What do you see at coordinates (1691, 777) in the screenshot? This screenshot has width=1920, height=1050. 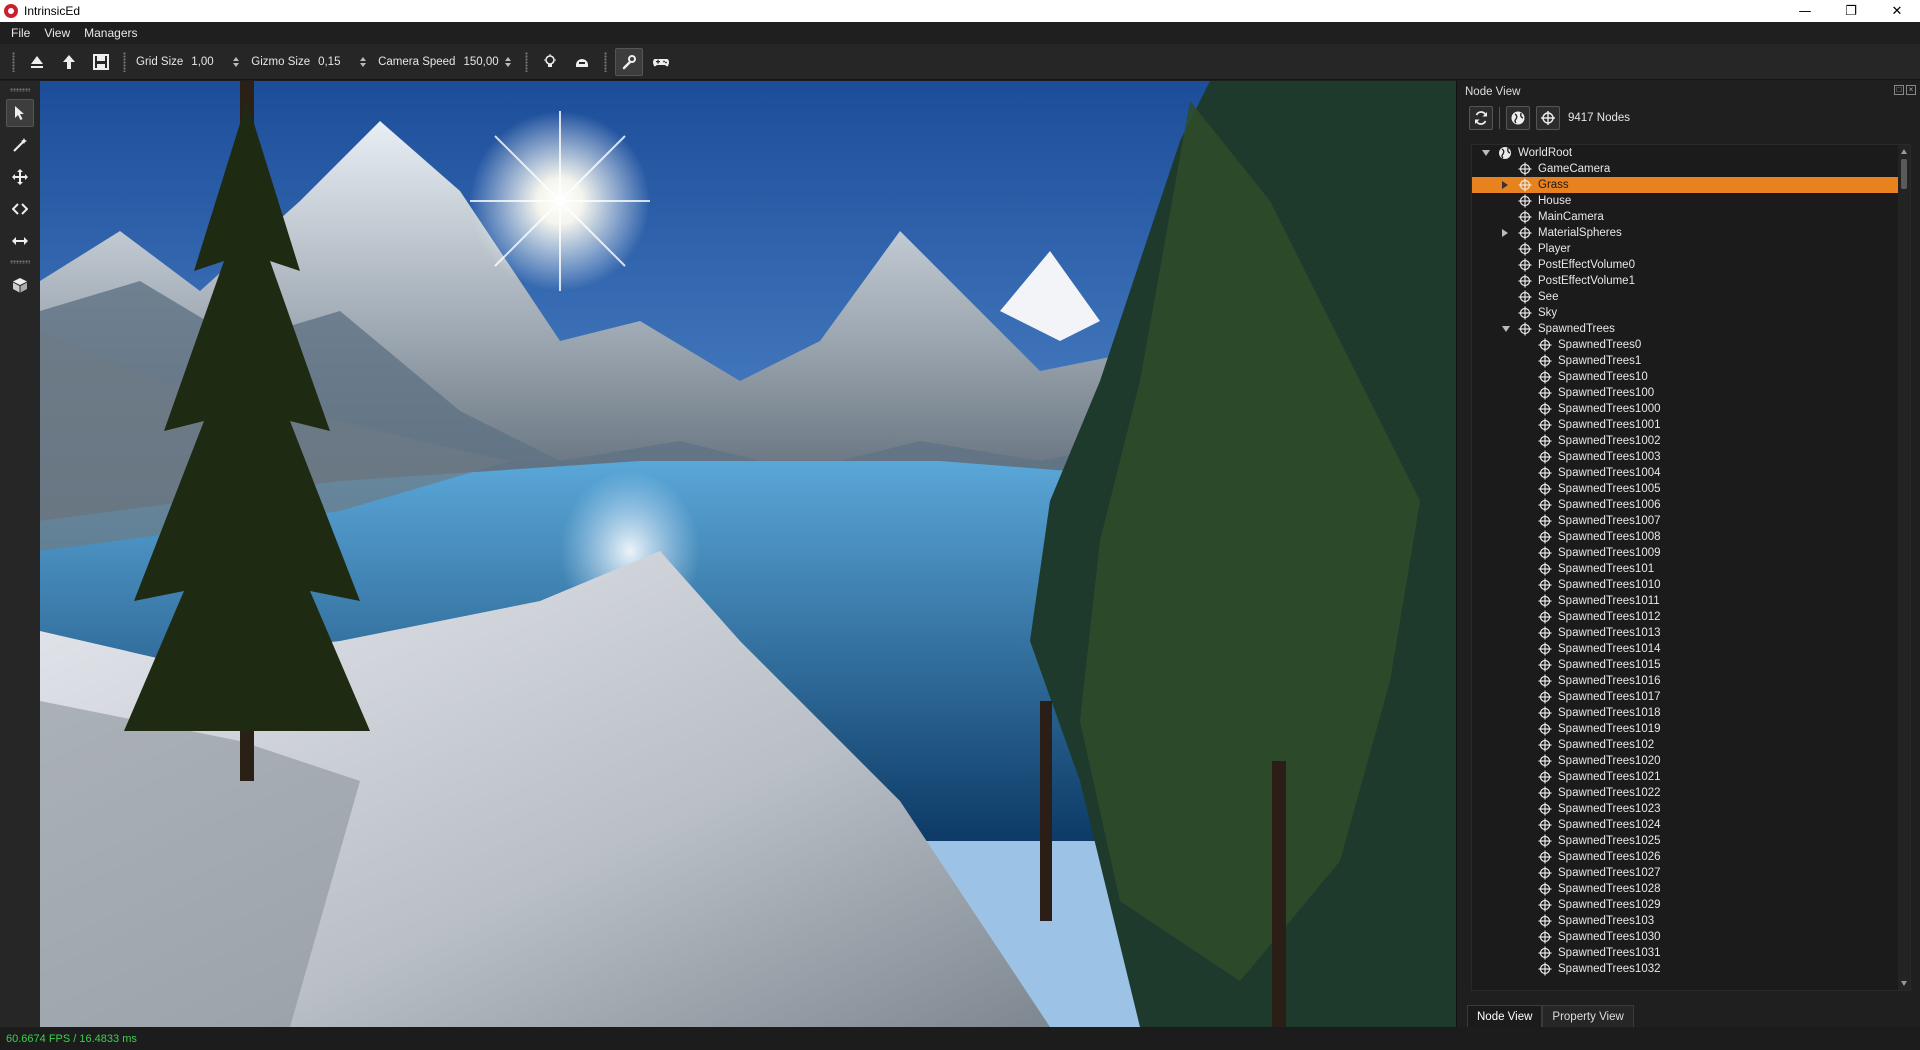 I see `tree-node-row: SpawnedTrees1021` at bounding box center [1691, 777].